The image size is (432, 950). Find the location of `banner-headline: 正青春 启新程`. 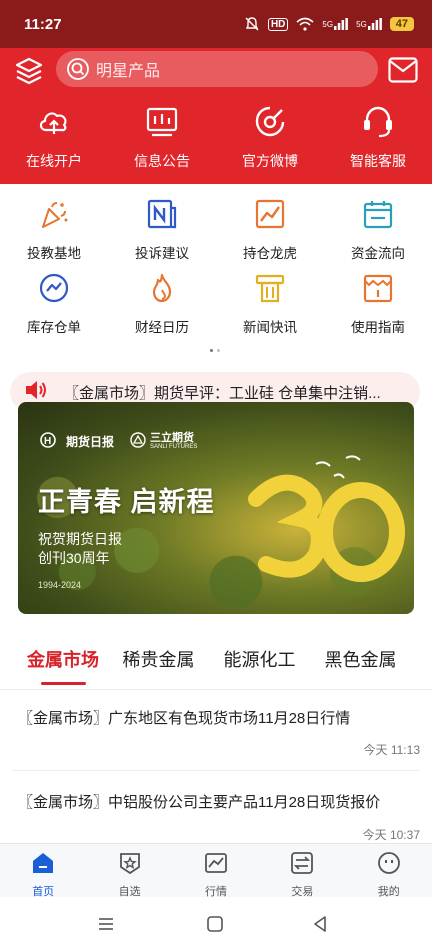

banner-headline: 正青春 启新程 is located at coordinates (126, 502).